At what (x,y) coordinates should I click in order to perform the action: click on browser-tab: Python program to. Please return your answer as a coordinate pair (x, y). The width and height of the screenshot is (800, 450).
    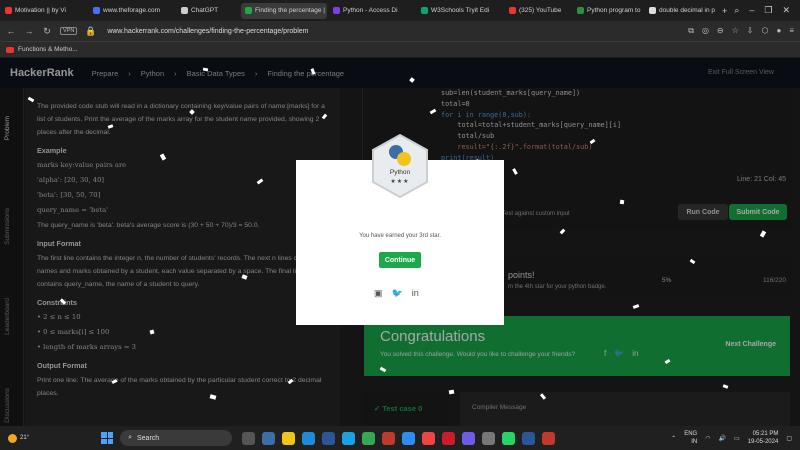
    Looking at the image, I should click on (608, 11).